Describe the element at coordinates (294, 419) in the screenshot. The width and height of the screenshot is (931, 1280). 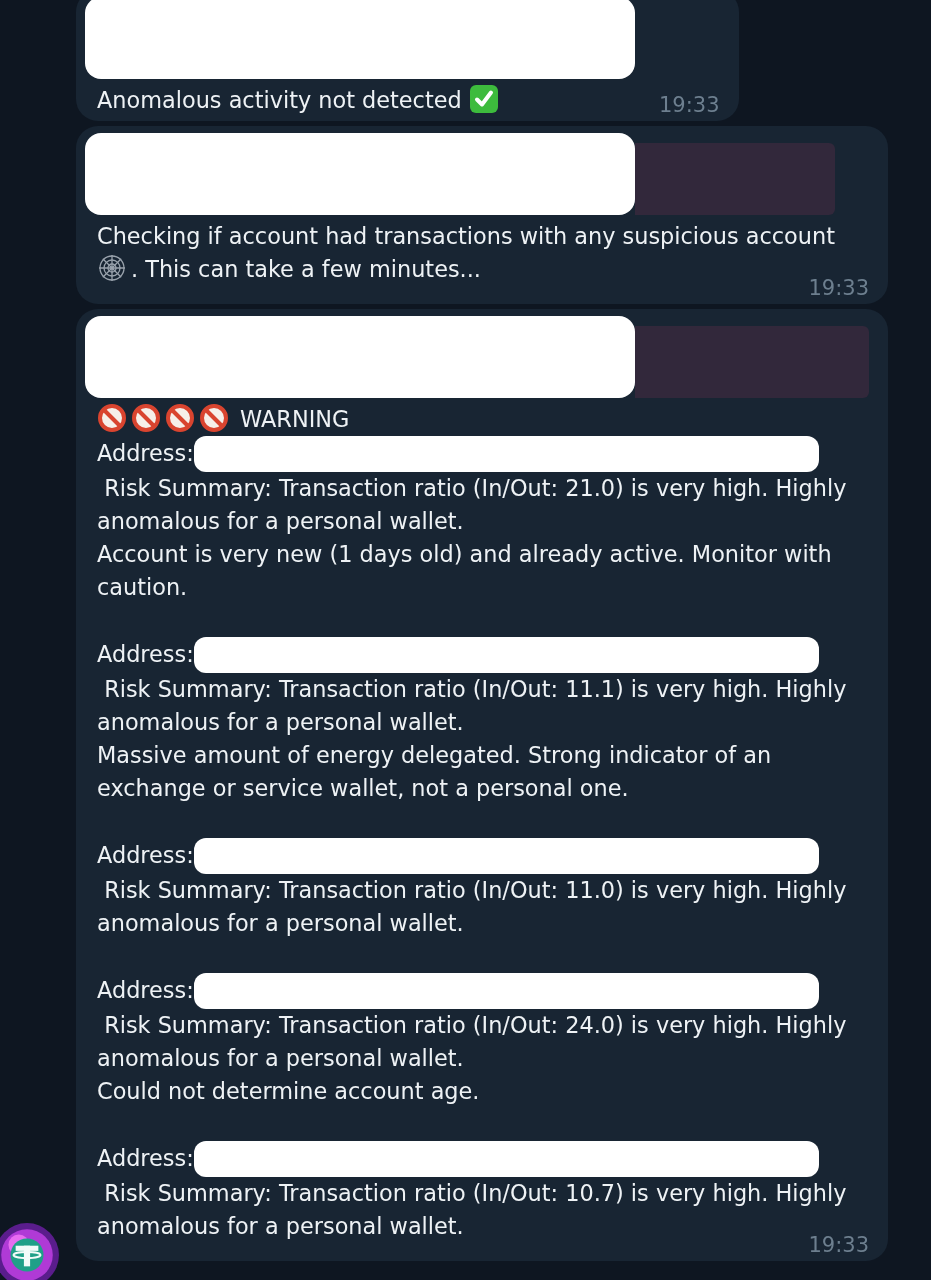
I see `message-text: WARNING` at that location.